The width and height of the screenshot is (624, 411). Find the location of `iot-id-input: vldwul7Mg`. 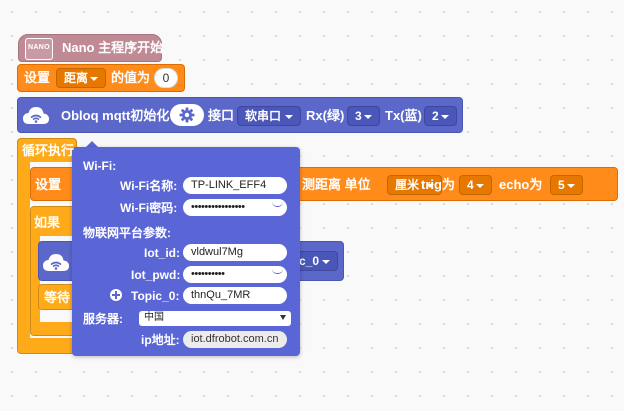

iot-id-input: vldwul7Mg is located at coordinates (235, 252).